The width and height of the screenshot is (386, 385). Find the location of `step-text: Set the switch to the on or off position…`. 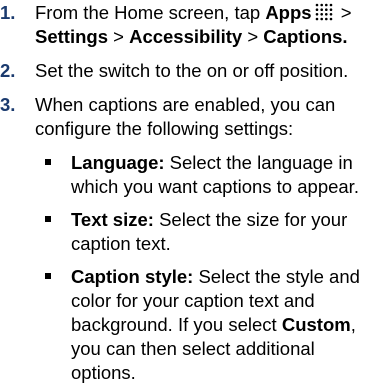

step-text: Set the switch to the on or off position… is located at coordinates (192, 70).